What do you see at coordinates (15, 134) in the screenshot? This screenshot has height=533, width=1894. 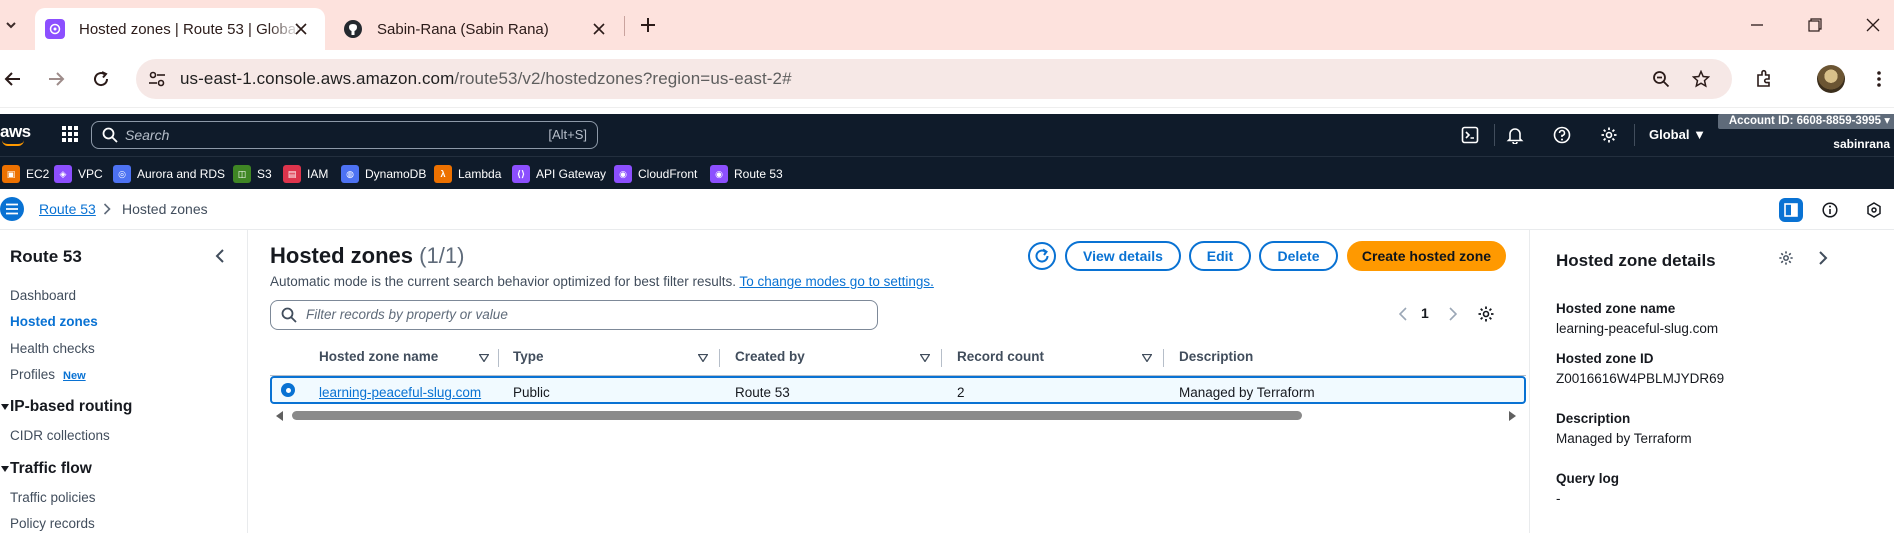 I see `aws-logo: aws` at bounding box center [15, 134].